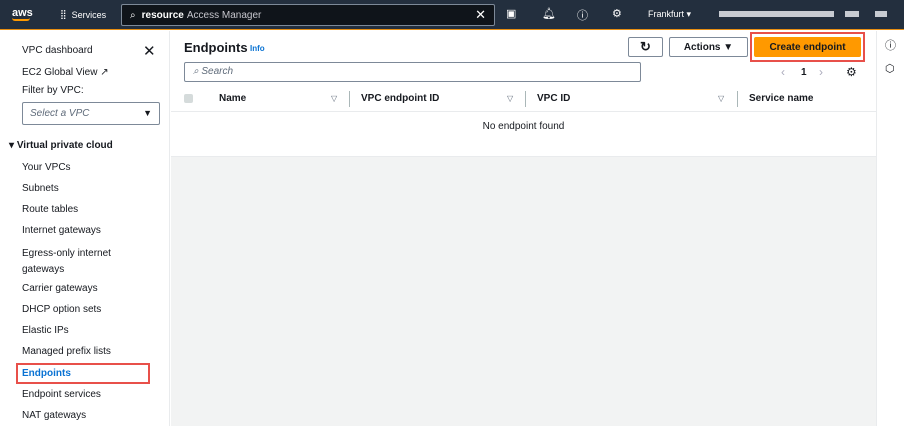 This screenshot has width=904, height=426. I want to click on aws-logo: aws, so click(27, 14).